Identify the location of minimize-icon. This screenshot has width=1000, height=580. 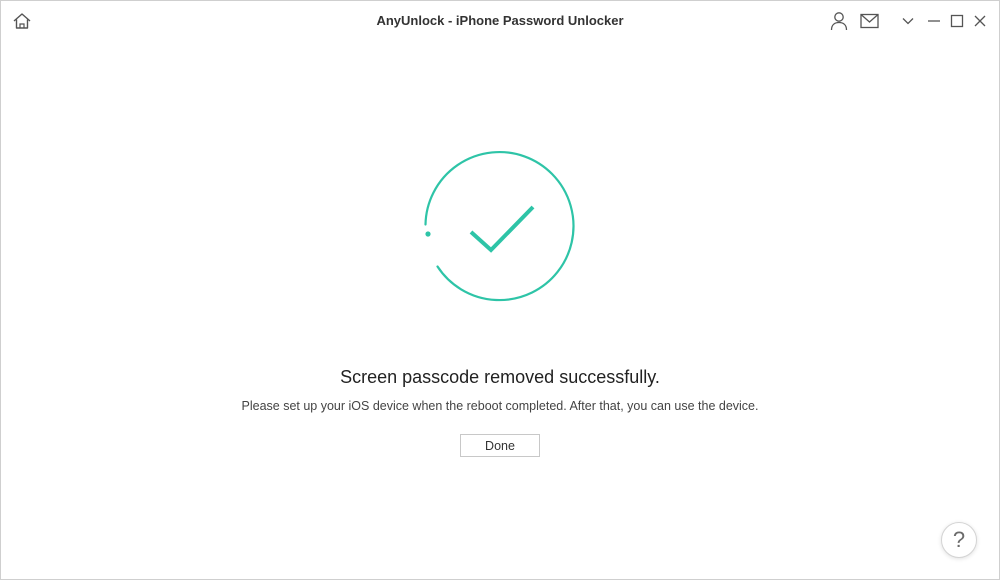
(934, 21).